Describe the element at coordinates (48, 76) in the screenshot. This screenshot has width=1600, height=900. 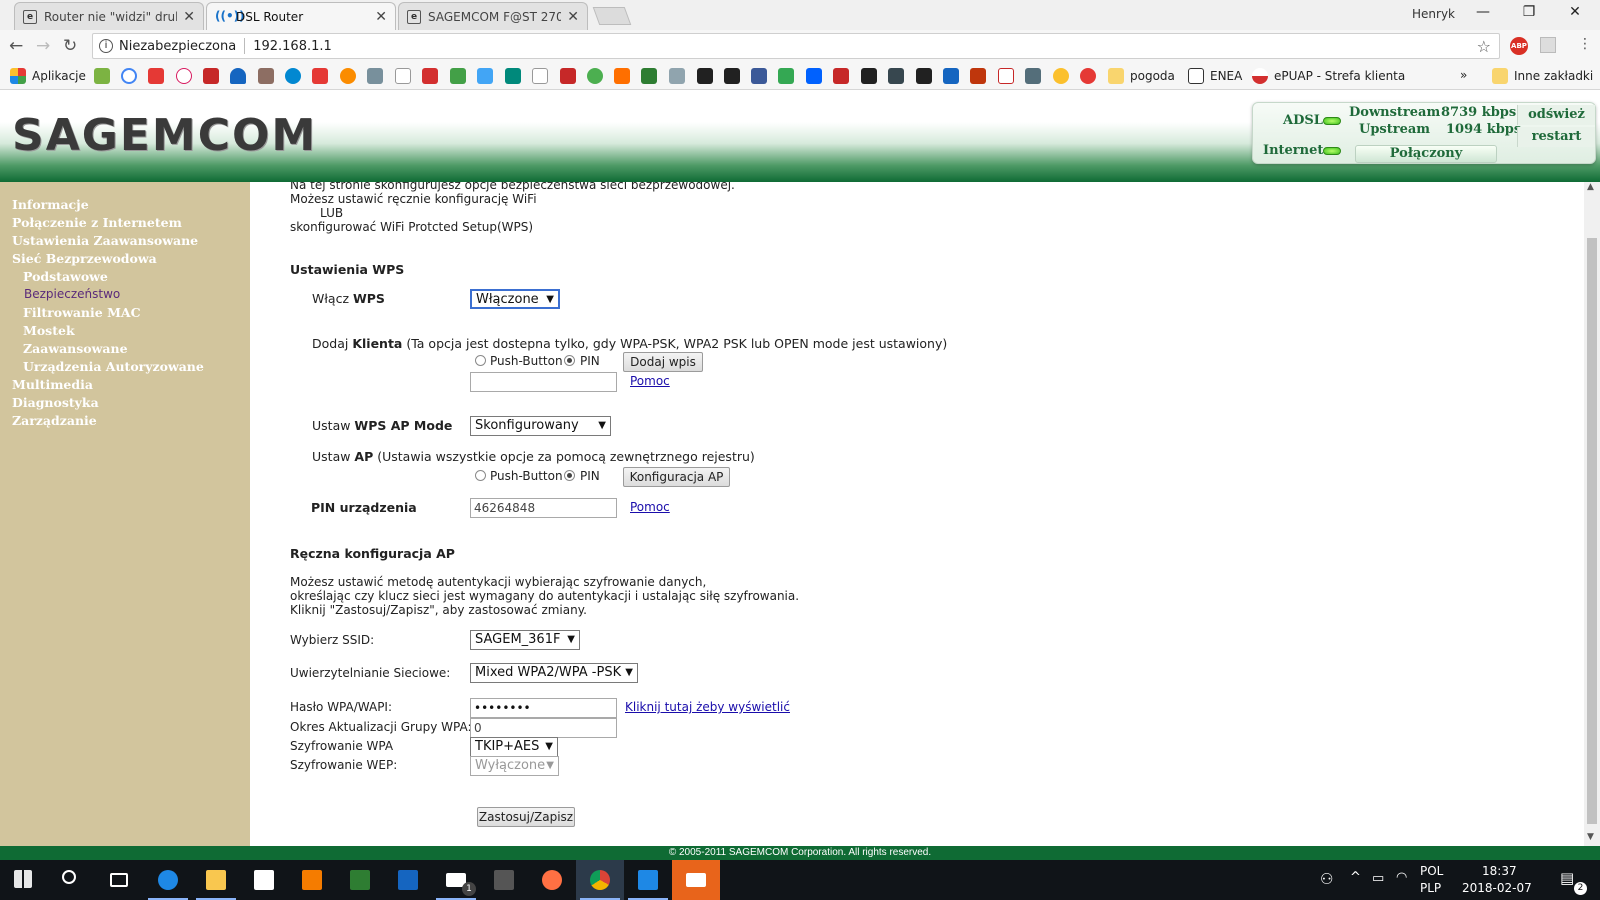
I see `bookmark-apps: Aplikacje` at that location.